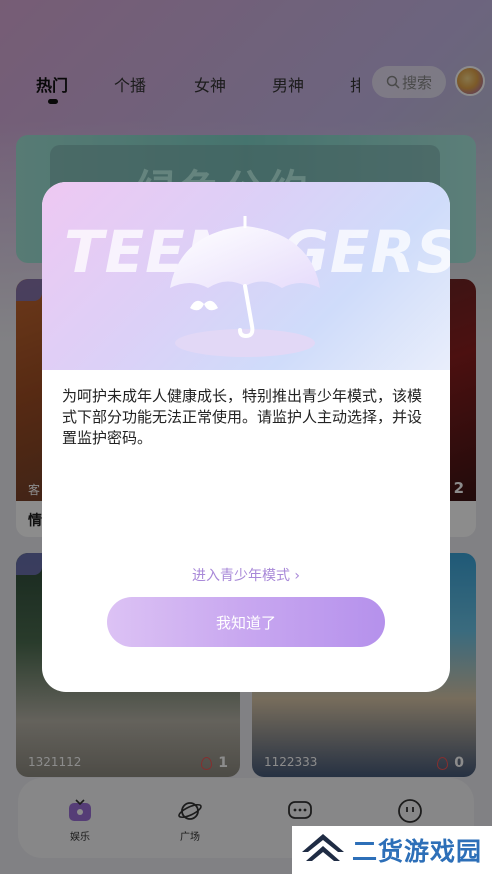 The width and height of the screenshot is (492, 874). What do you see at coordinates (323, 847) in the screenshot?
I see `watermark-logo-icon` at bounding box center [323, 847].